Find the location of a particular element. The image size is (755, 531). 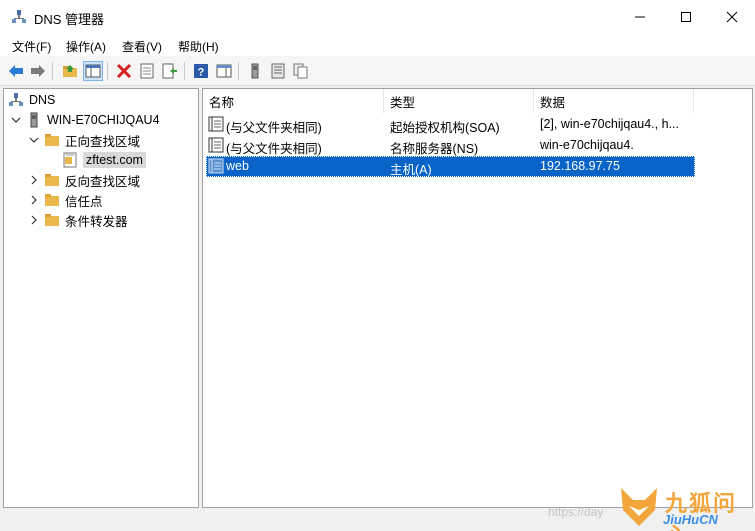

action-pane-icon is located at coordinates (224, 71).